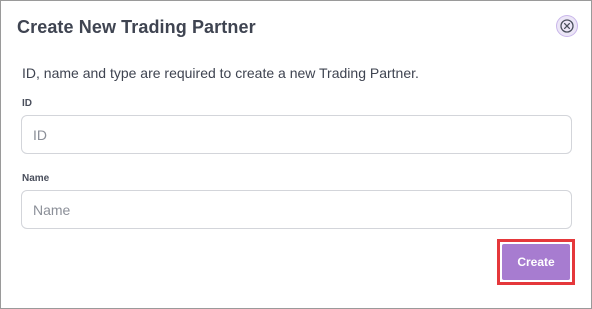  I want to click on create-button: Create, so click(536, 262).